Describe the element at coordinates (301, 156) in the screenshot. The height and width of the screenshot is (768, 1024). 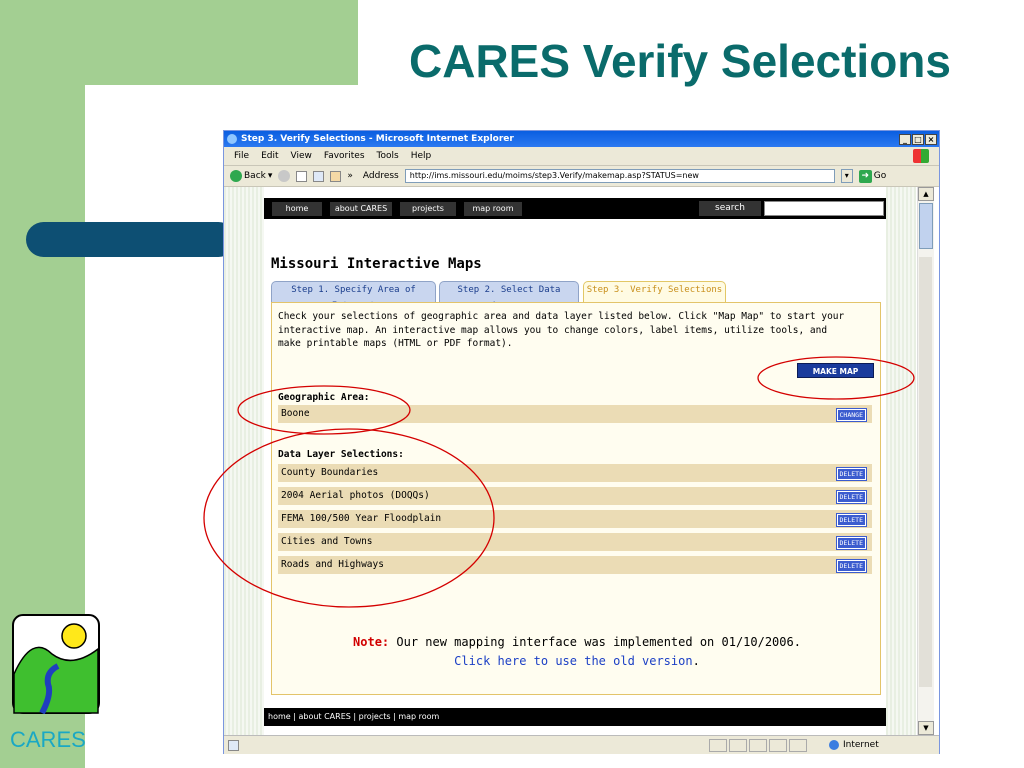
I see `menu-view: View` at that location.